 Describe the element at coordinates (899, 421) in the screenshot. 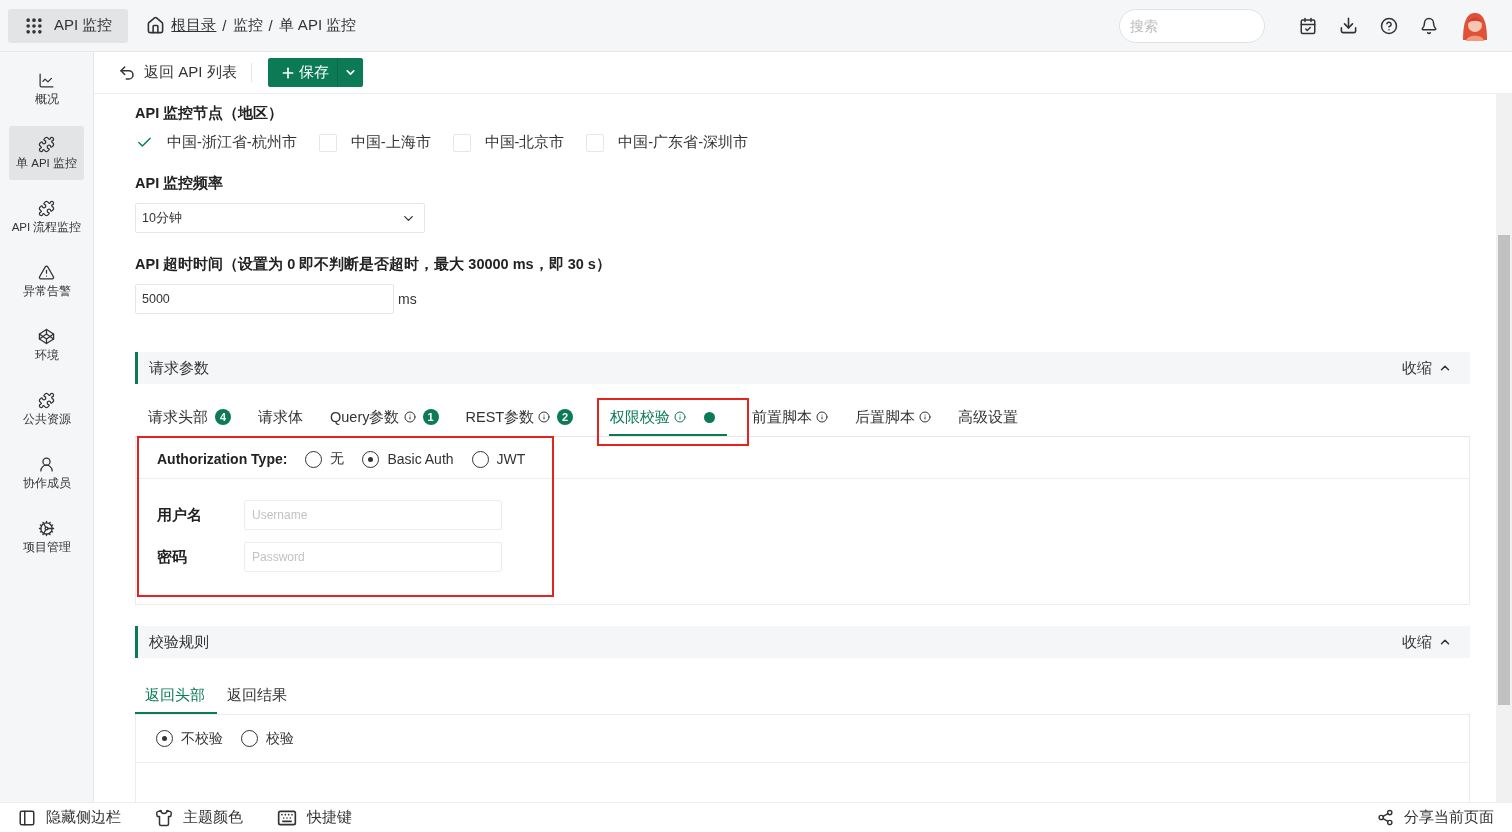

I see `tab: 后置脚本` at that location.